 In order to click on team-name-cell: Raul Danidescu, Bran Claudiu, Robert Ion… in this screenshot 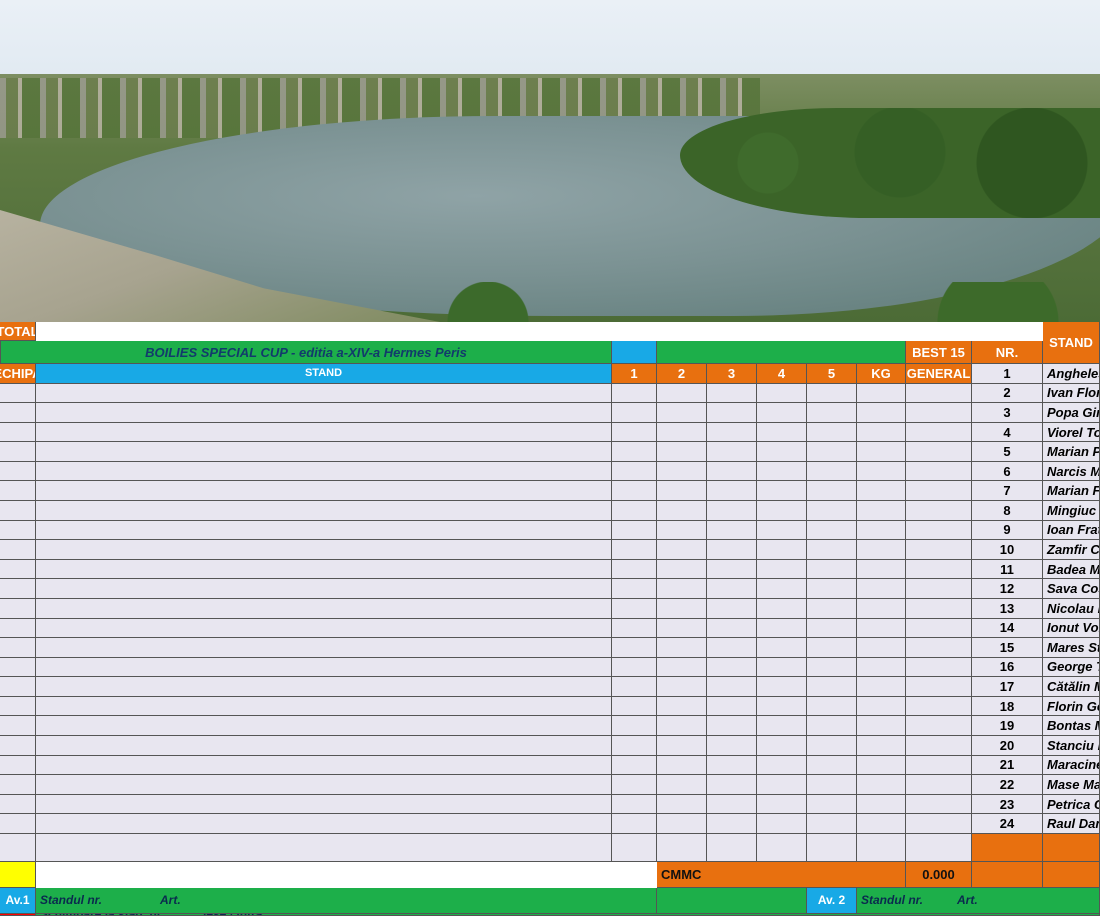, I will do `click(1071, 824)`.